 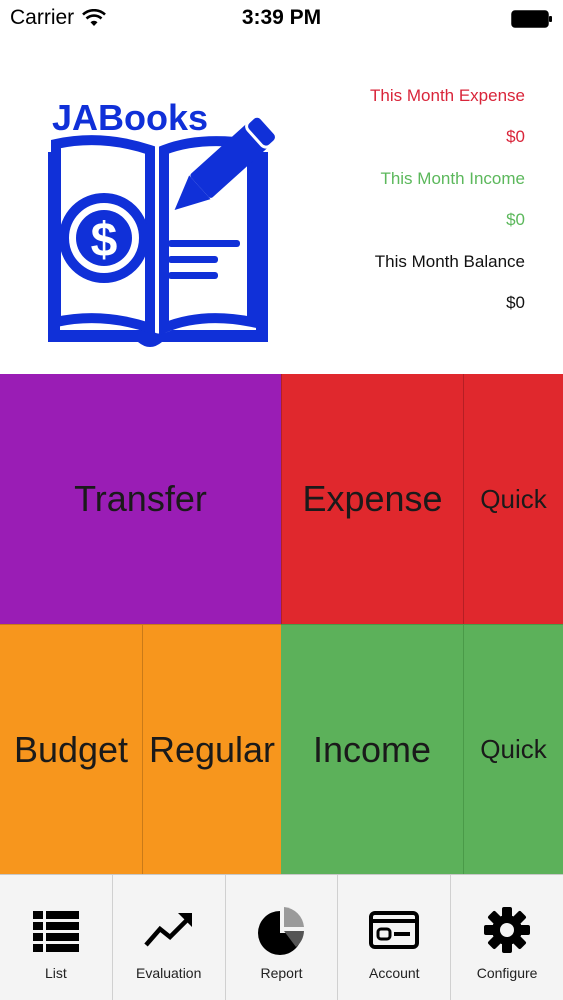 I want to click on card-icon, so click(x=394, y=930).